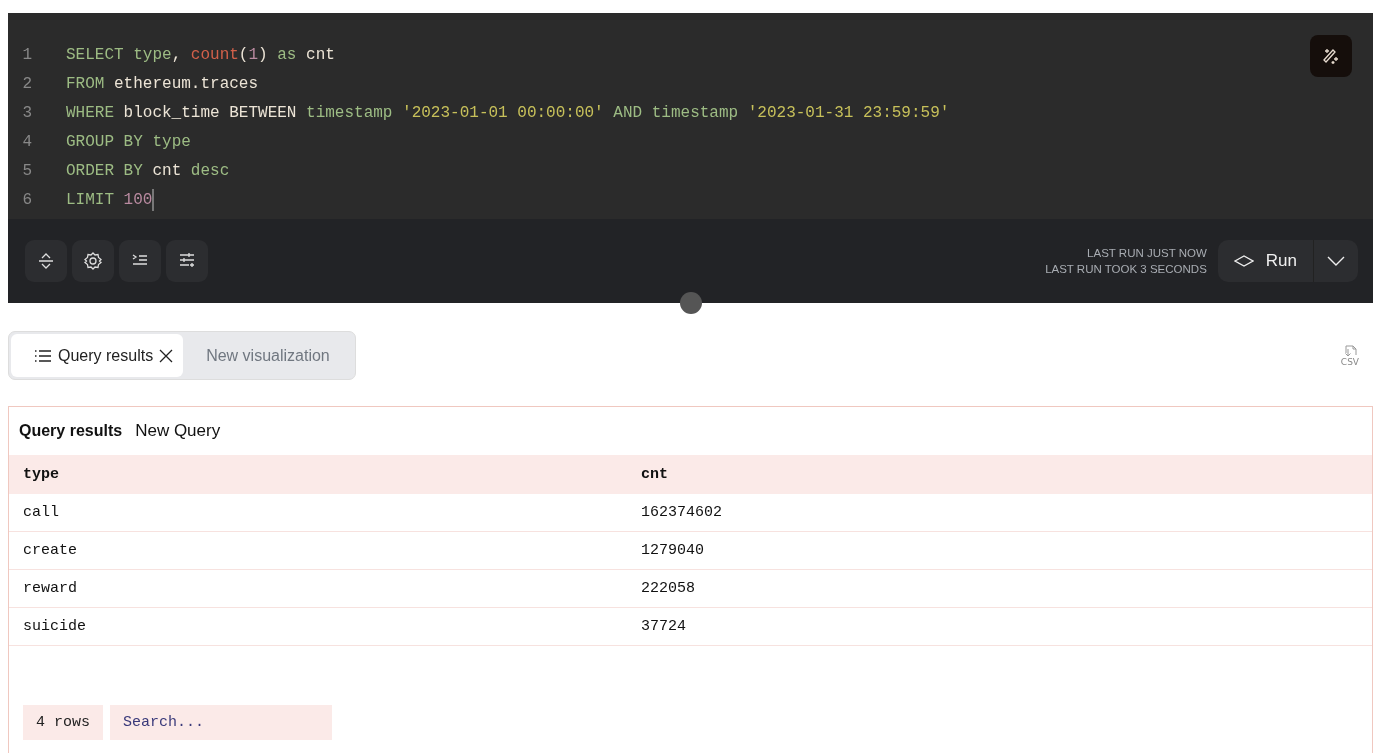 The image size is (1381, 753). What do you see at coordinates (1243, 261) in the screenshot?
I see `diamond-icon` at bounding box center [1243, 261].